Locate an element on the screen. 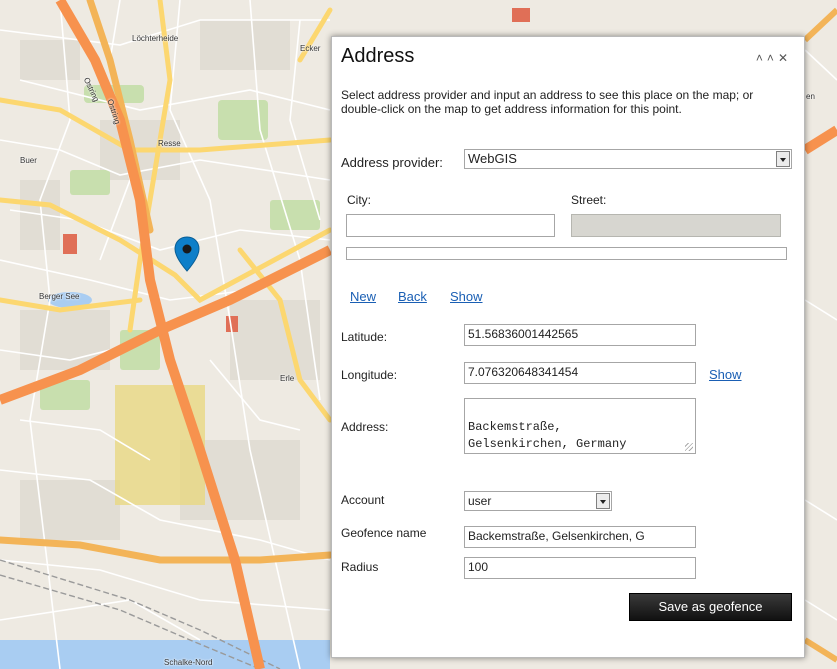 Image resolution: width=837 pixels, height=669 pixels. map-label-bottom: Schalke-Nord is located at coordinates (188, 662).